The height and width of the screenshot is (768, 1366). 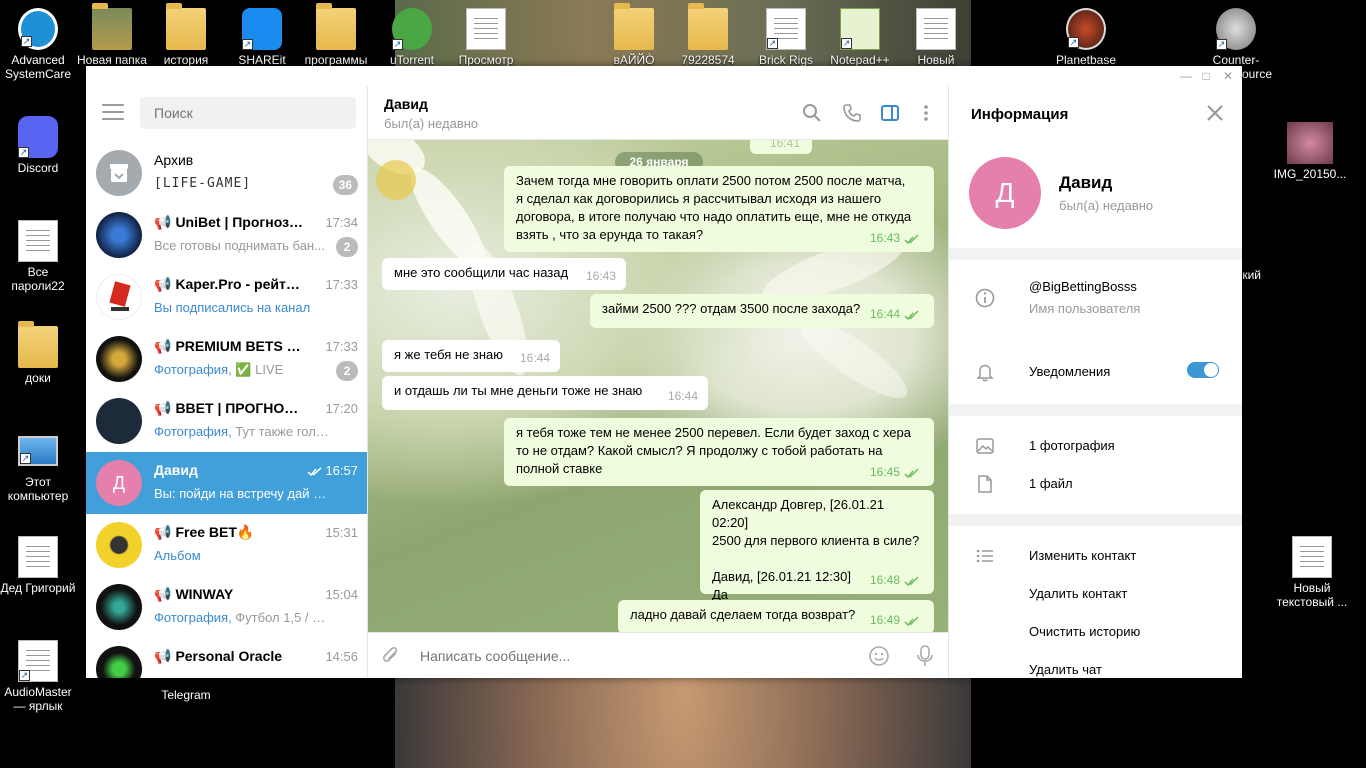 What do you see at coordinates (1206, 76) in the screenshot?
I see `maximize-button: □` at bounding box center [1206, 76].